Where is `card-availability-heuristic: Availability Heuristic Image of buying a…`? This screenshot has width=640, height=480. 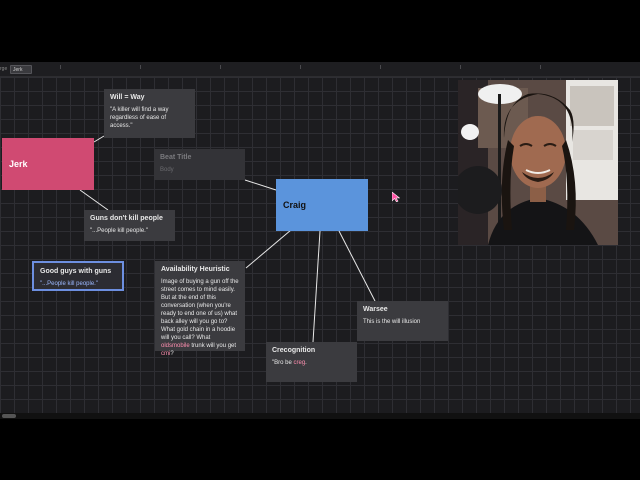 card-availability-heuristic: Availability Heuristic Image of buying a… is located at coordinates (200, 309).